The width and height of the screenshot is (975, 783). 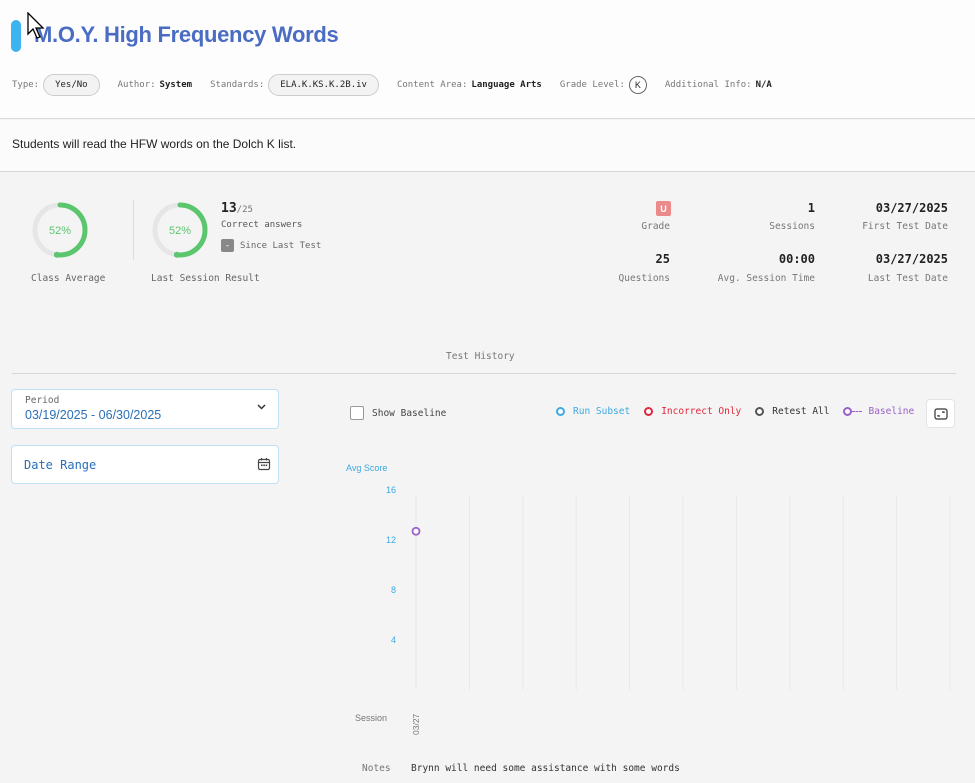 What do you see at coordinates (391, 540) in the screenshot?
I see `y-tick-label: 12` at bounding box center [391, 540].